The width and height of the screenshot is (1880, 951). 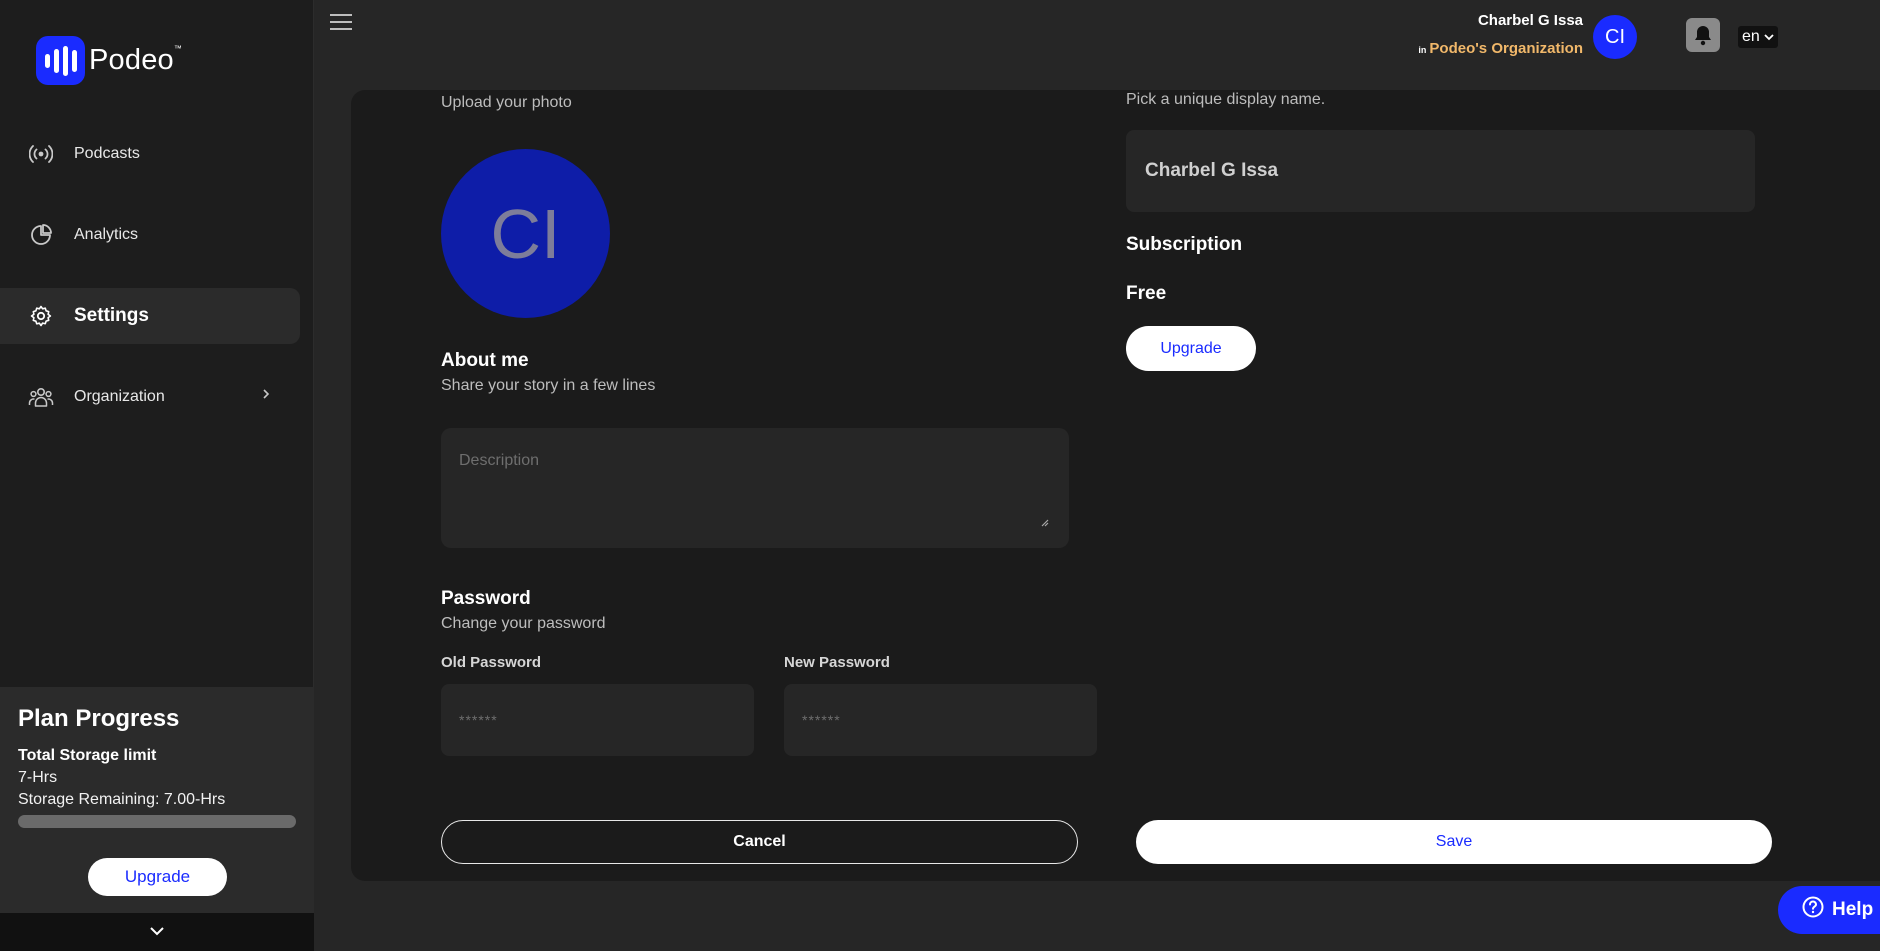 I want to click on about-me-subtitle: Share your story in a few lines, so click(x=548, y=385).